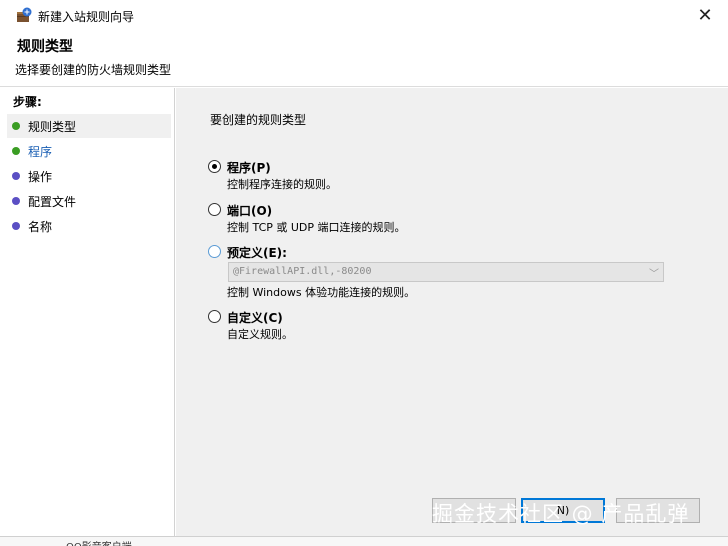 The image size is (728, 546). What do you see at coordinates (99, 542) in the screenshot?
I see `background-list-row: QQ影音客户端` at bounding box center [99, 542].